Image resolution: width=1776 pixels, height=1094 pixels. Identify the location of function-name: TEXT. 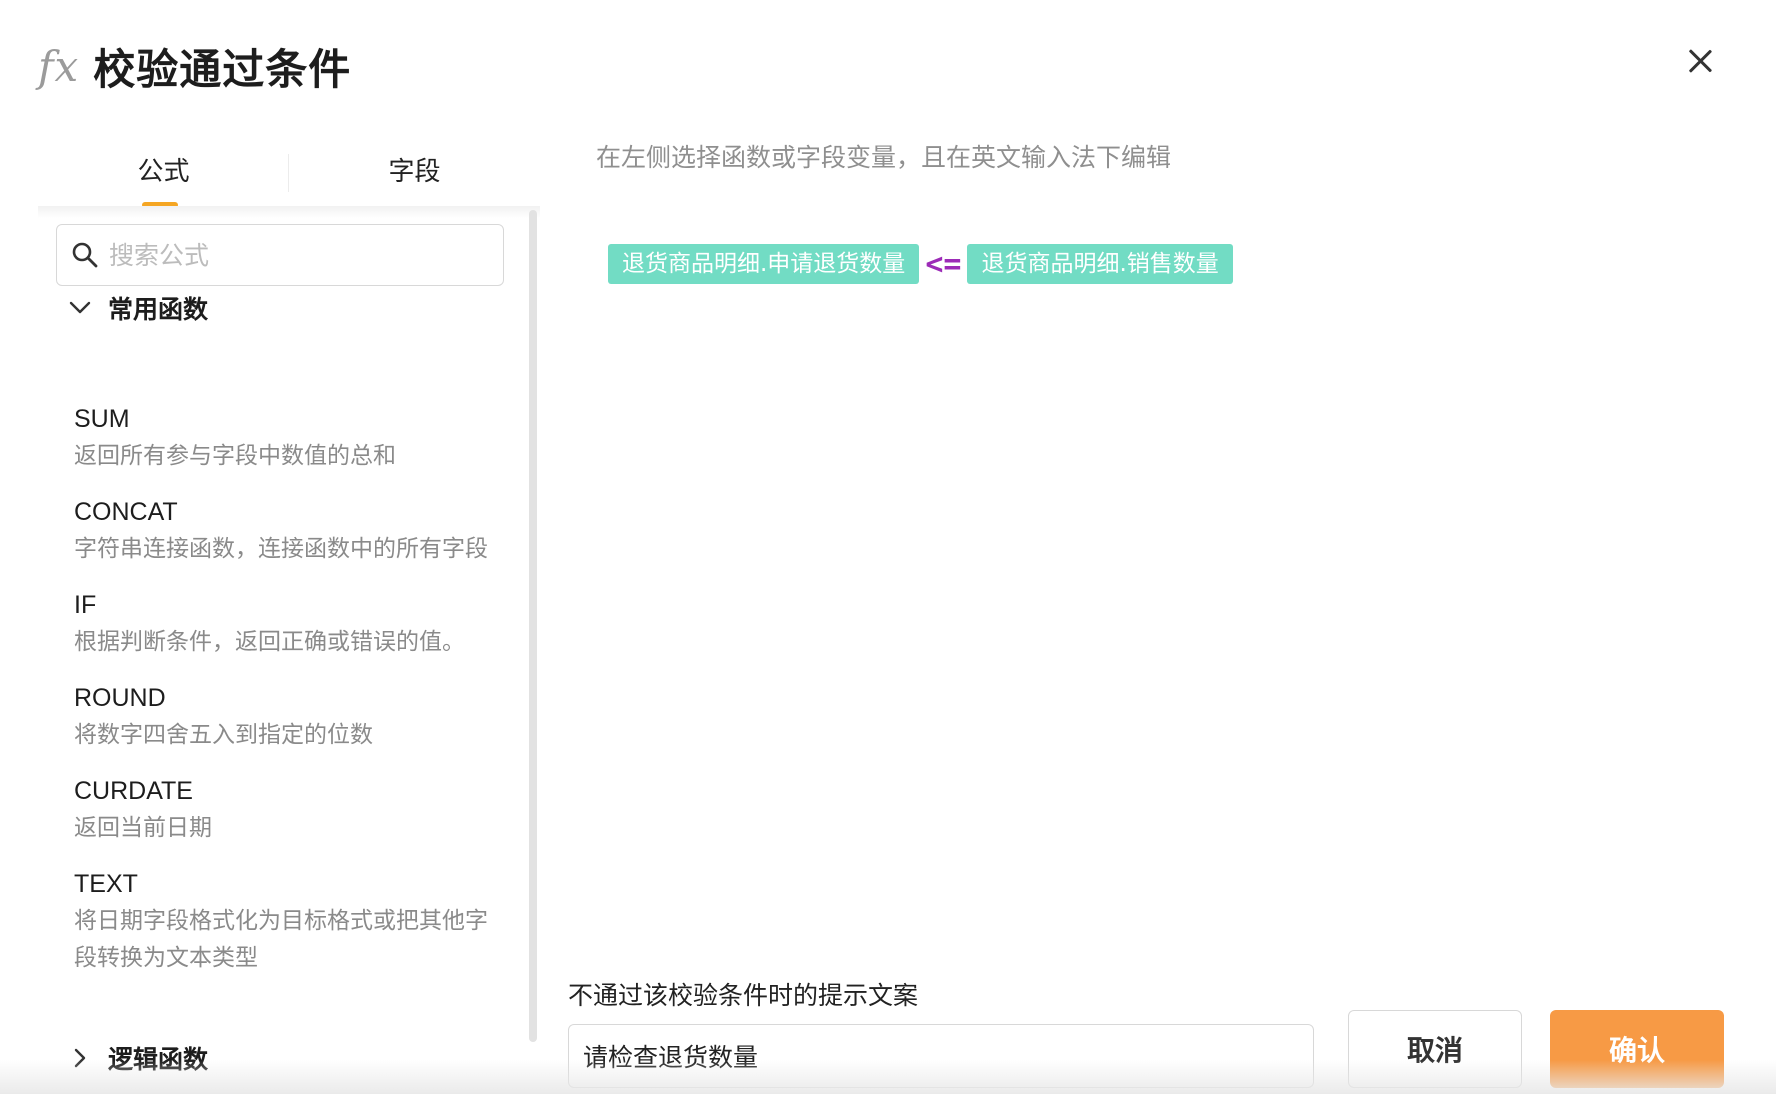
(106, 884).